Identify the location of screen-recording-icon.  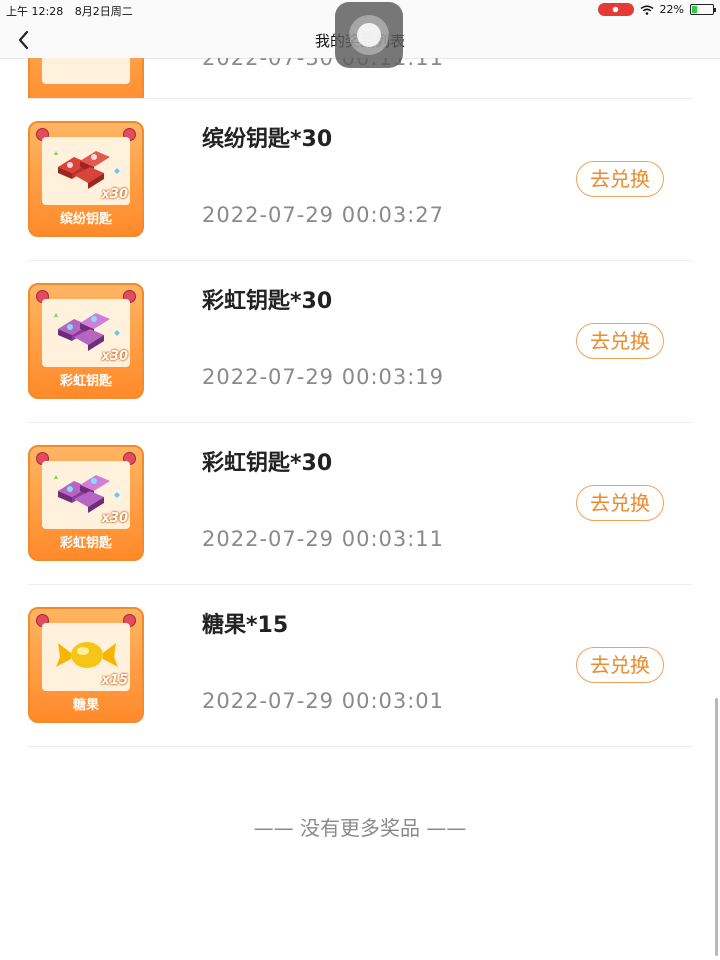
(615, 9).